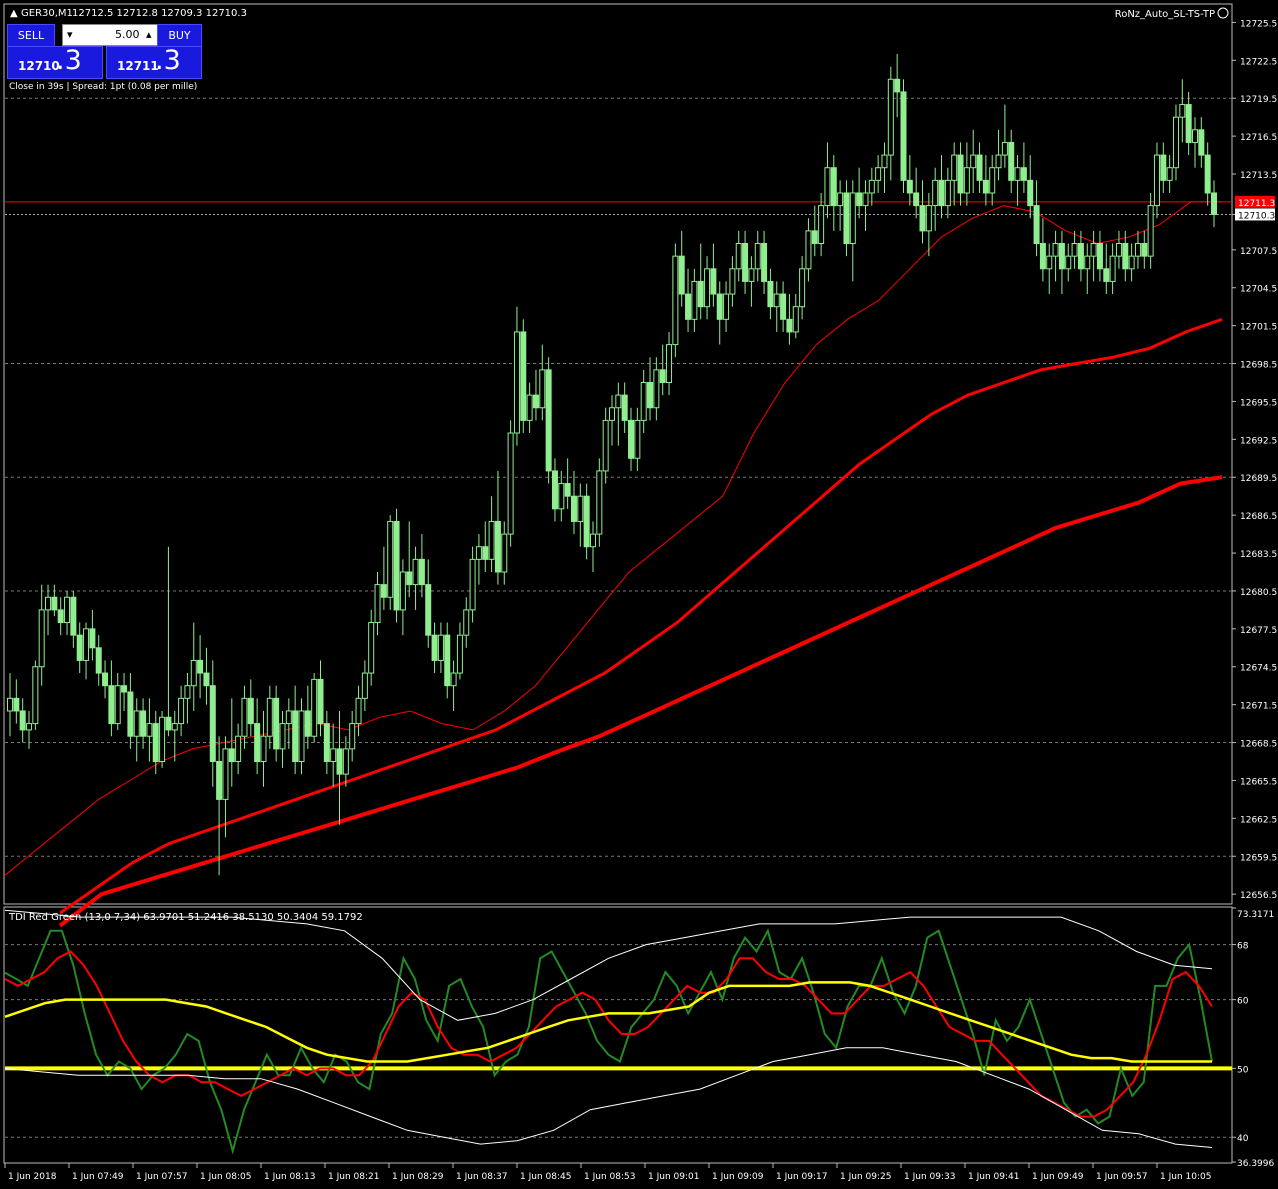 The width and height of the screenshot is (1278, 1189). I want to click on buy-price-box: 12711 .3, so click(154, 62).